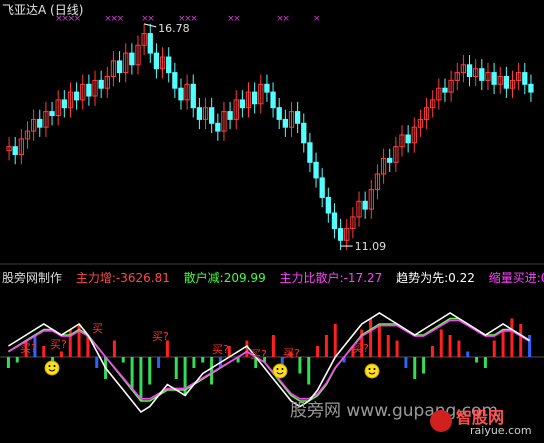  Describe the element at coordinates (371, 246) in the screenshot. I see `low-label: 11.09` at that location.